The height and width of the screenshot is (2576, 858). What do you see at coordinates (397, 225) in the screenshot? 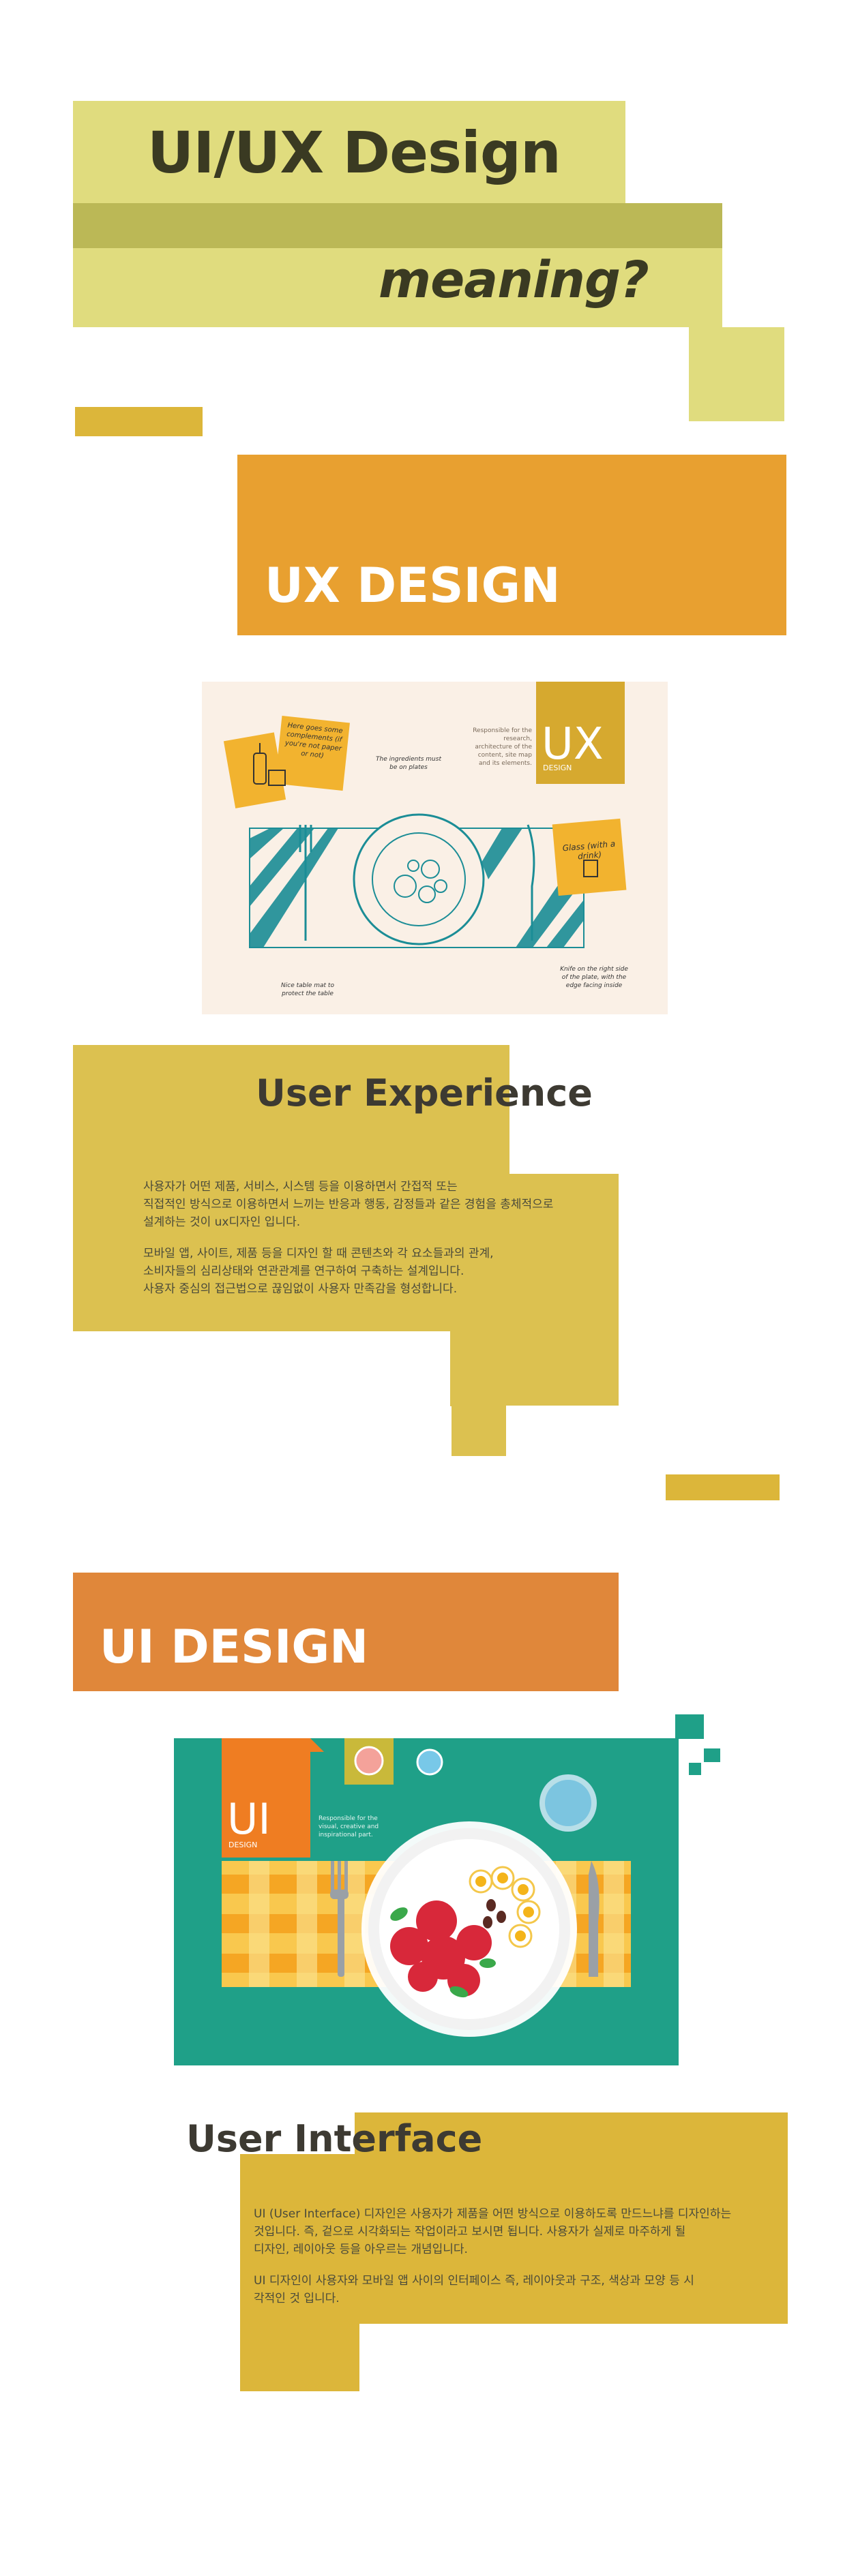
I see `title-stripe` at bounding box center [397, 225].